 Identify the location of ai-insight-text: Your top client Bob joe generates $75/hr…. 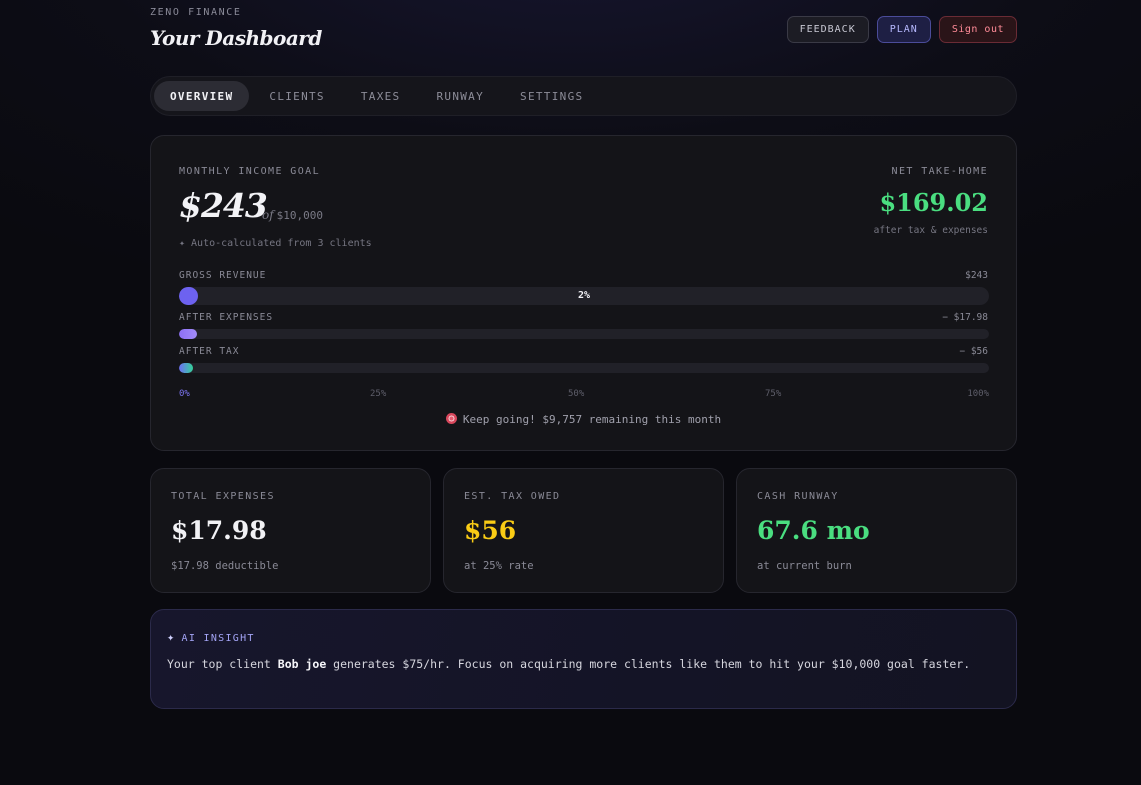
(577, 664).